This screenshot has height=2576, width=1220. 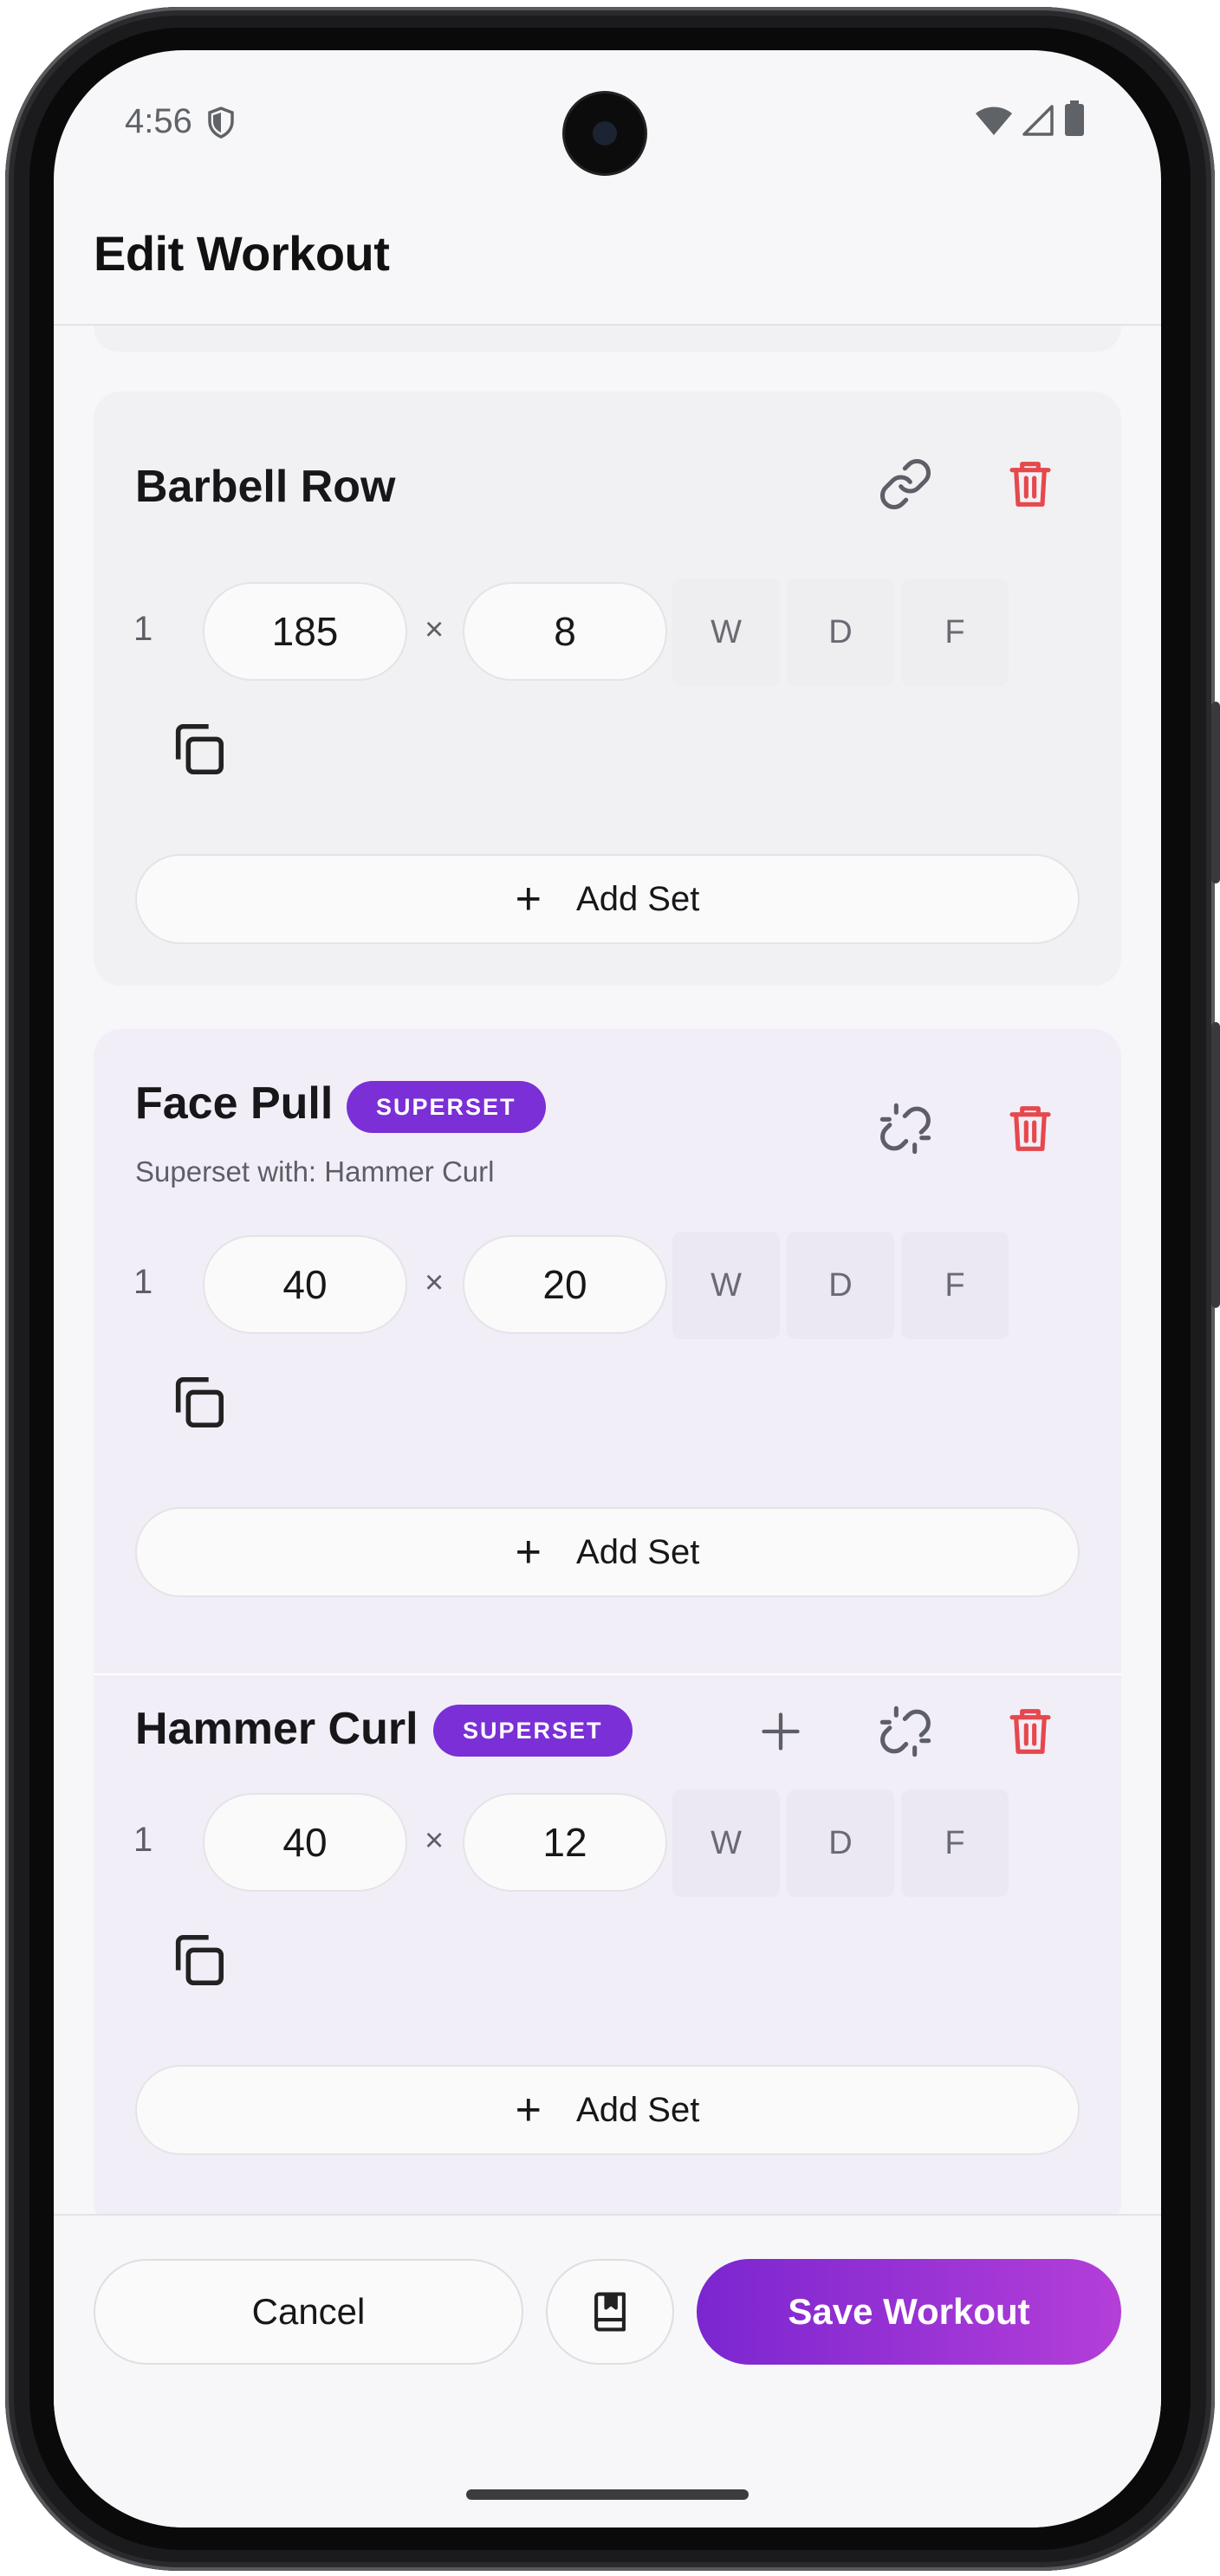 I want to click on superset-with-label: Superset with: Hammer Curl, so click(x=315, y=1171).